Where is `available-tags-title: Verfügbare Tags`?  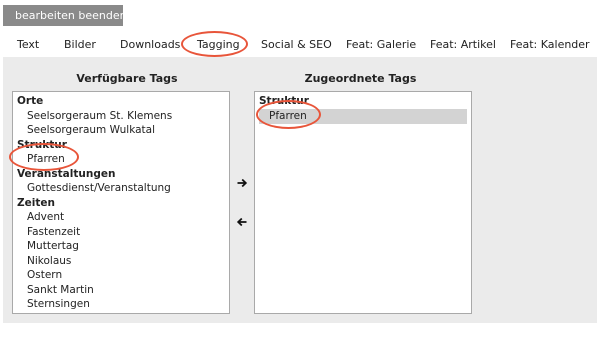 available-tags-title: Verfügbare Tags is located at coordinates (127, 78).